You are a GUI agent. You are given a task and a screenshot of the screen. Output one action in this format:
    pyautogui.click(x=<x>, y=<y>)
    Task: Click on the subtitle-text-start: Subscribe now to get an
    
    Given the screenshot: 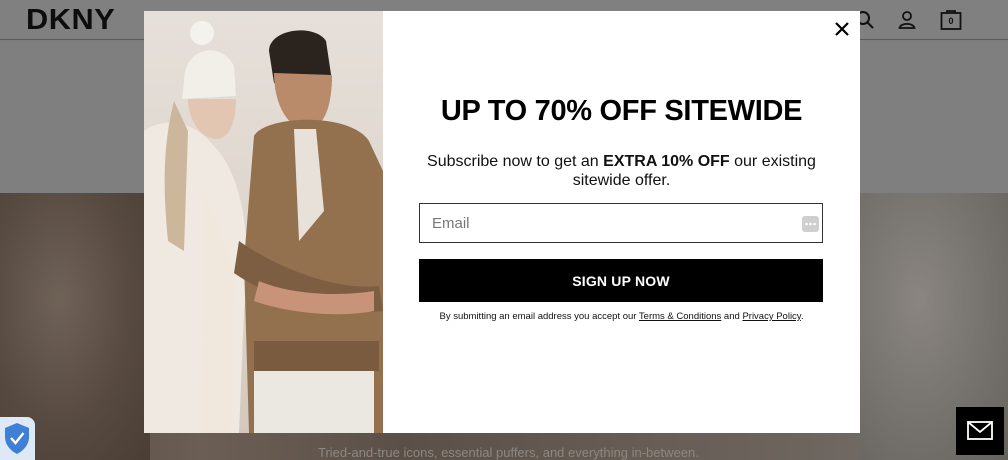 What is the action you would take?
    pyautogui.click(x=515, y=161)
    